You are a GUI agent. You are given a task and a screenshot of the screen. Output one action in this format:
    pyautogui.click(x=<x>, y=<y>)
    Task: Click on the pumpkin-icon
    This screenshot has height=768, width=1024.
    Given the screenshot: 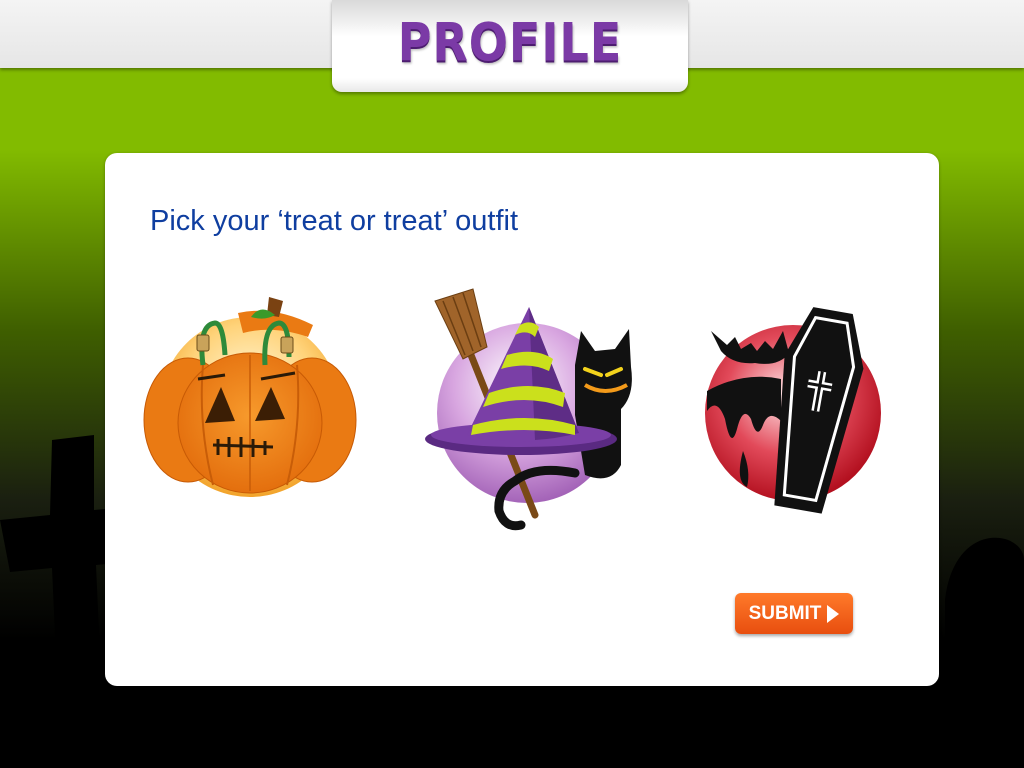 What is the action you would take?
    pyautogui.click(x=250, y=397)
    